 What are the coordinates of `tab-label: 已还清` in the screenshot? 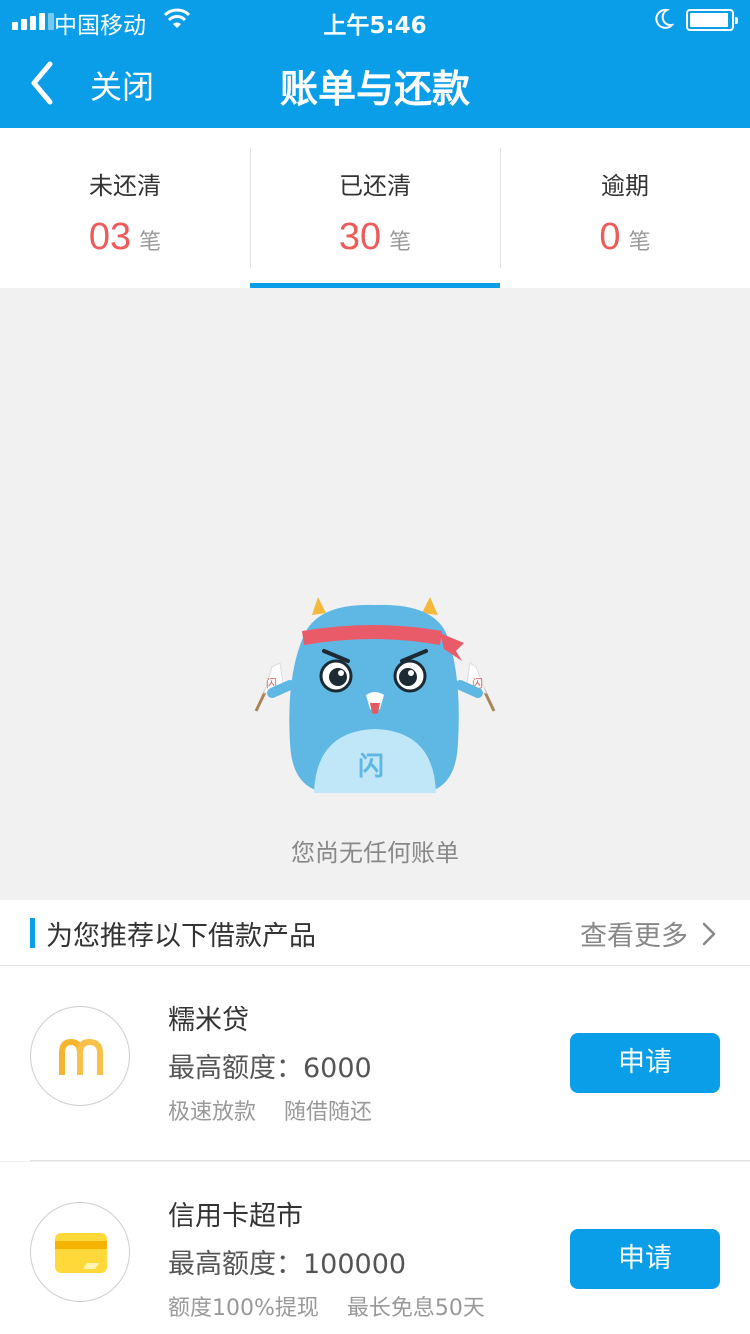 It's located at (375, 186).